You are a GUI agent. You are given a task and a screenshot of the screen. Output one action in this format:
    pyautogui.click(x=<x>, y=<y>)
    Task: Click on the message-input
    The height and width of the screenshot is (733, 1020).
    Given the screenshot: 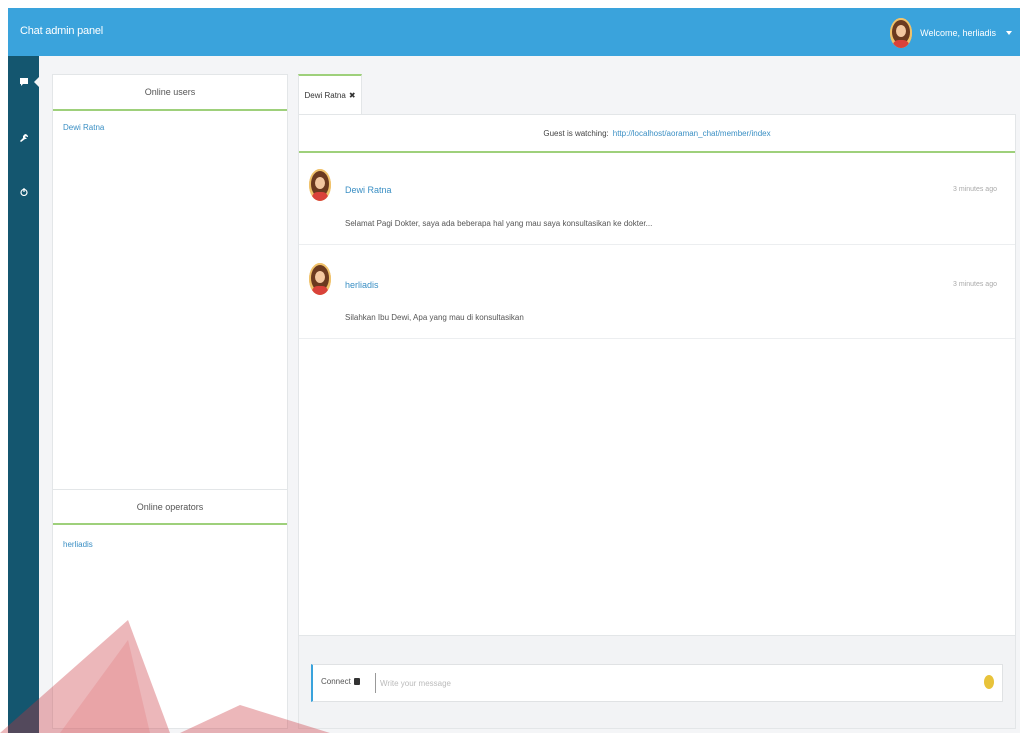 What is the action you would take?
    pyautogui.click(x=675, y=683)
    